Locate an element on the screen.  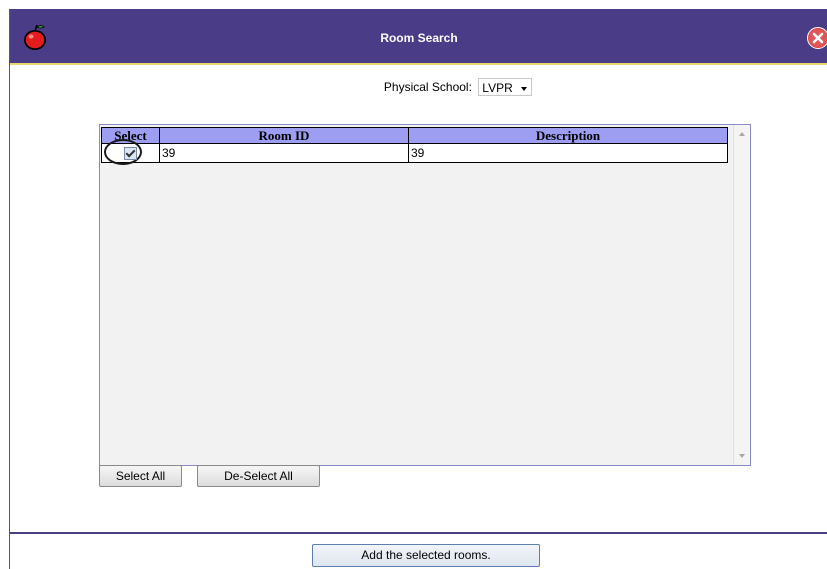
title-bar: Room Search is located at coordinates (418, 37).